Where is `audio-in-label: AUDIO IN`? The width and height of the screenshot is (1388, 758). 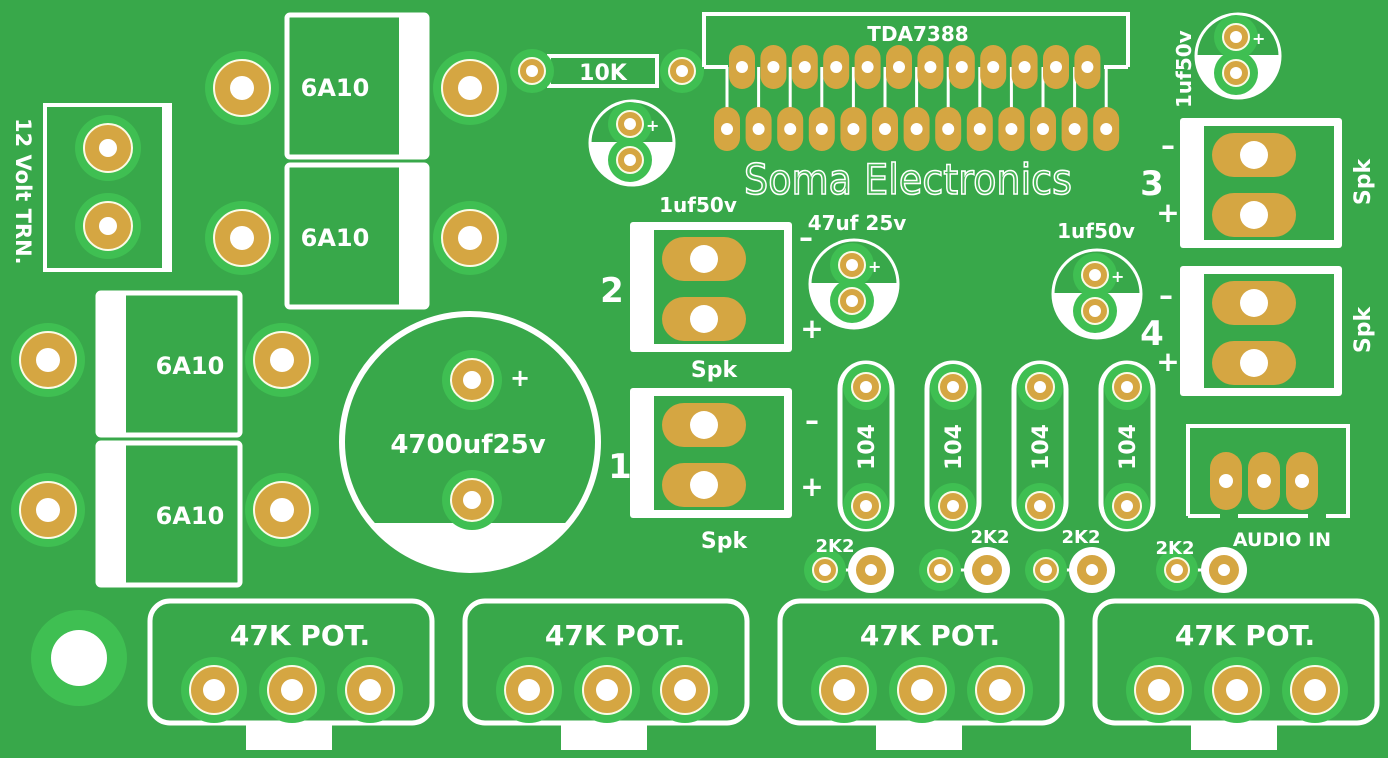 audio-in-label: AUDIO IN is located at coordinates (1282, 540).